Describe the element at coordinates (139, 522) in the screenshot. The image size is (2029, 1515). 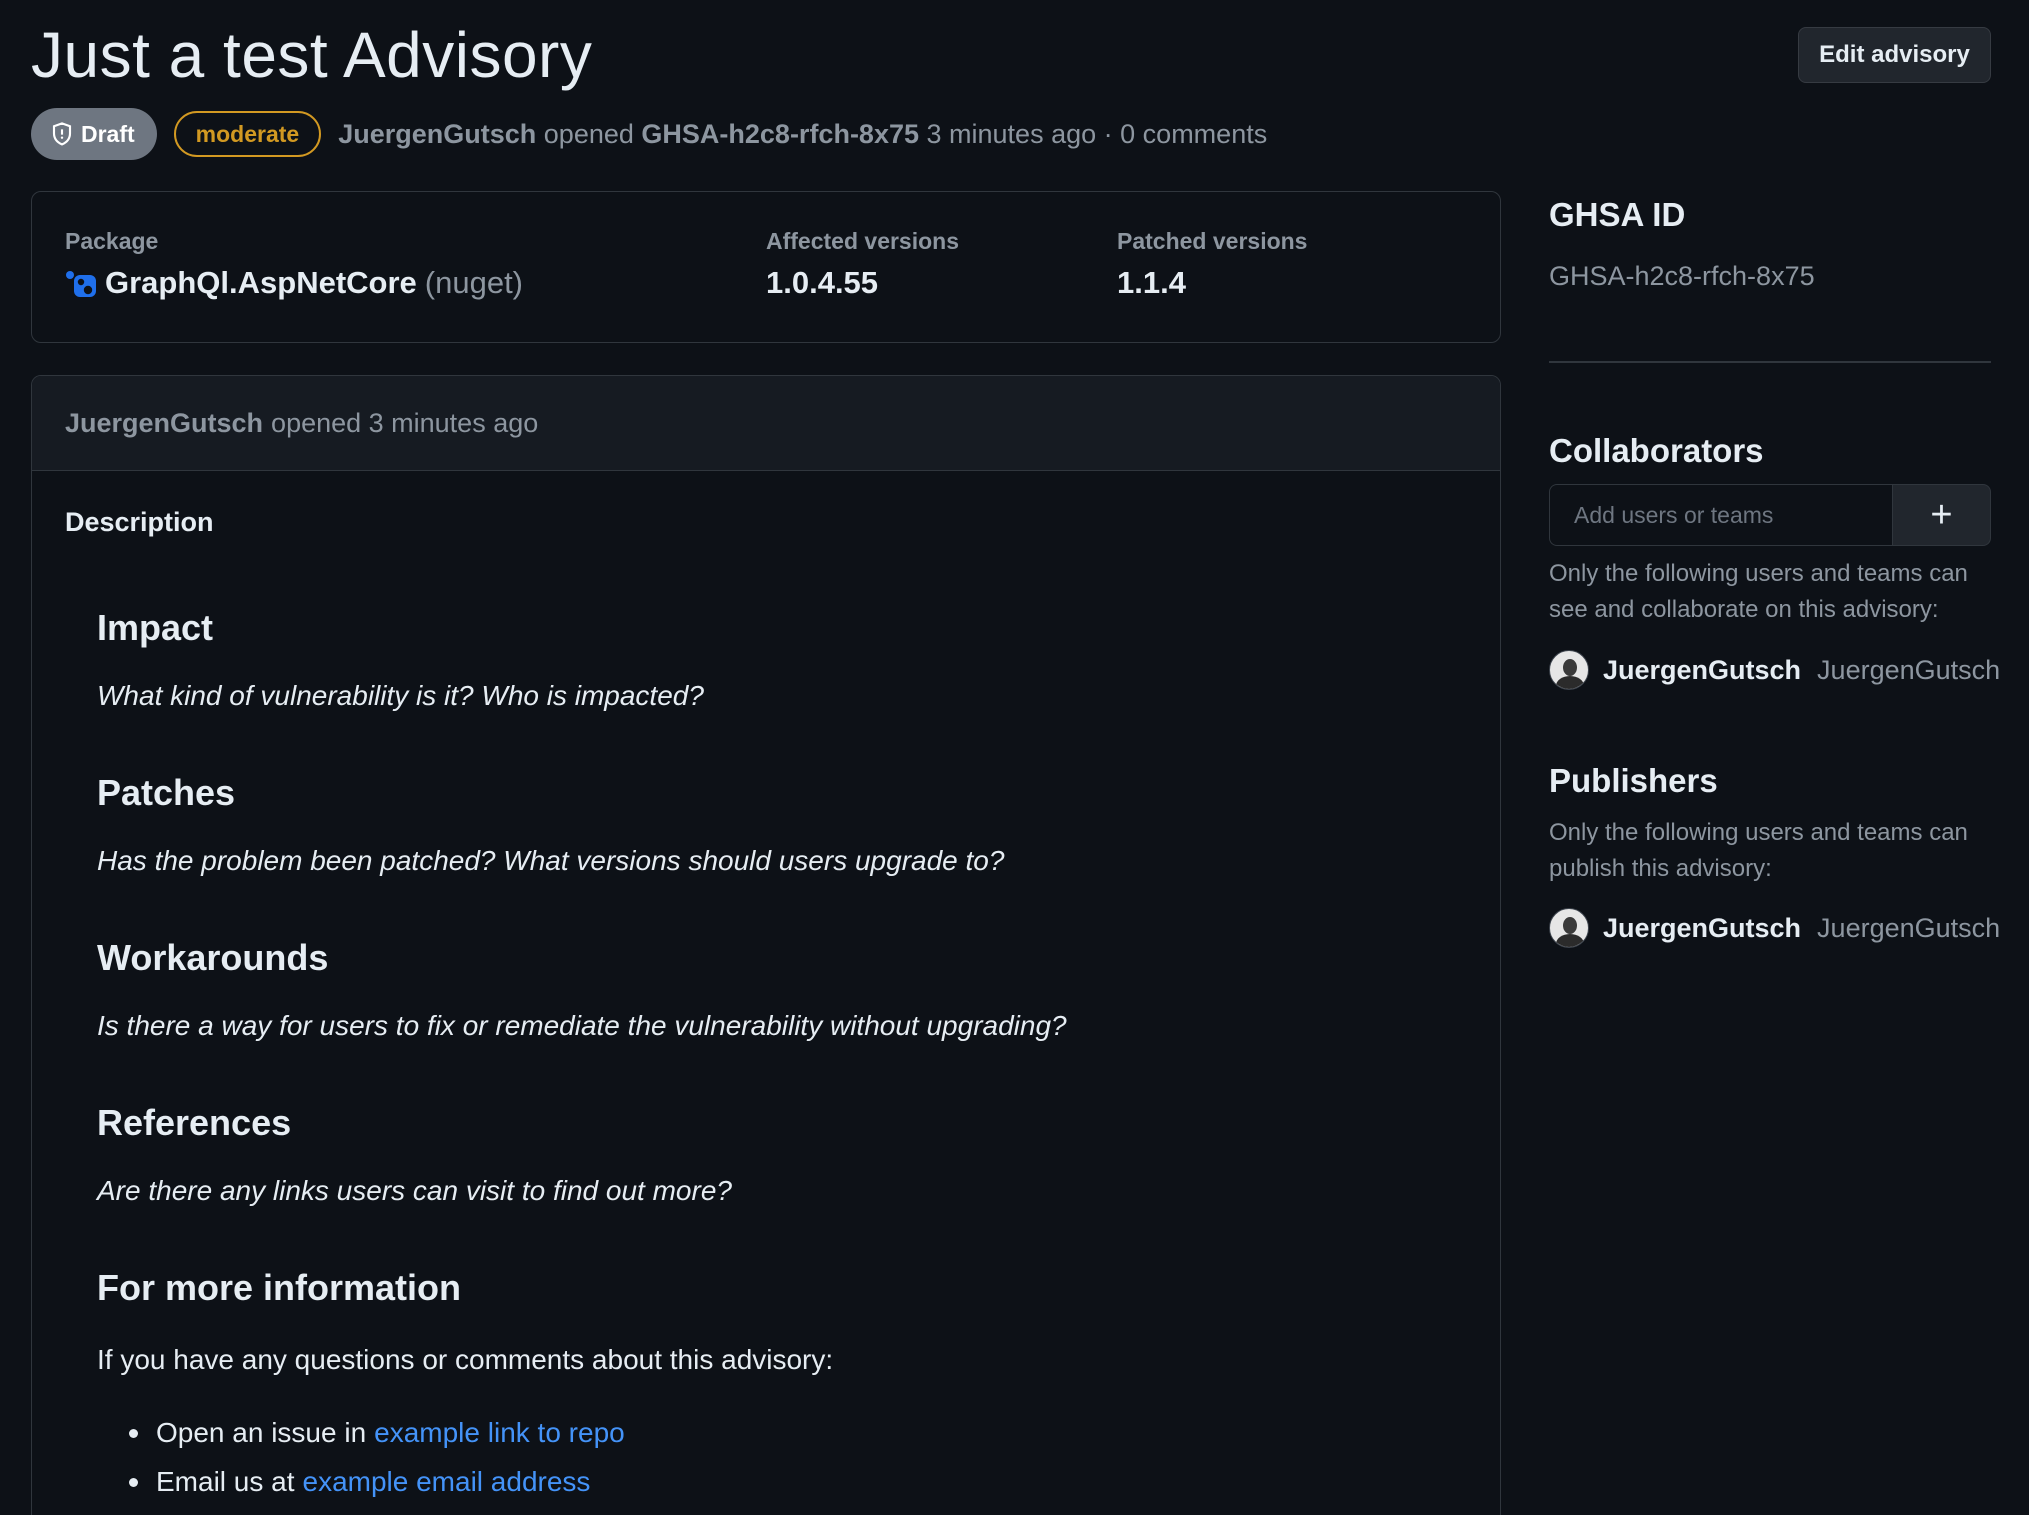
I see `description-label: Description` at that location.